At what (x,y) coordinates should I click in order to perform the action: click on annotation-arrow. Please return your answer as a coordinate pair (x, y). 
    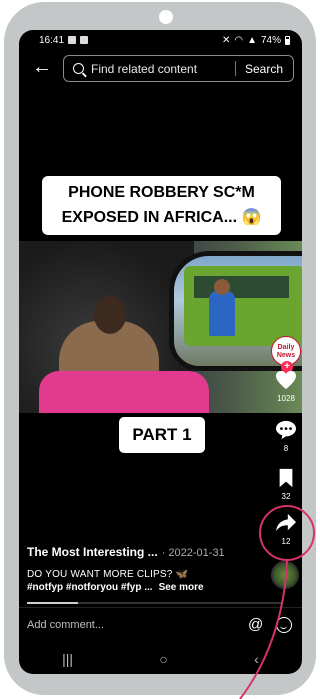
    Looking at the image, I should click on (263, 629).